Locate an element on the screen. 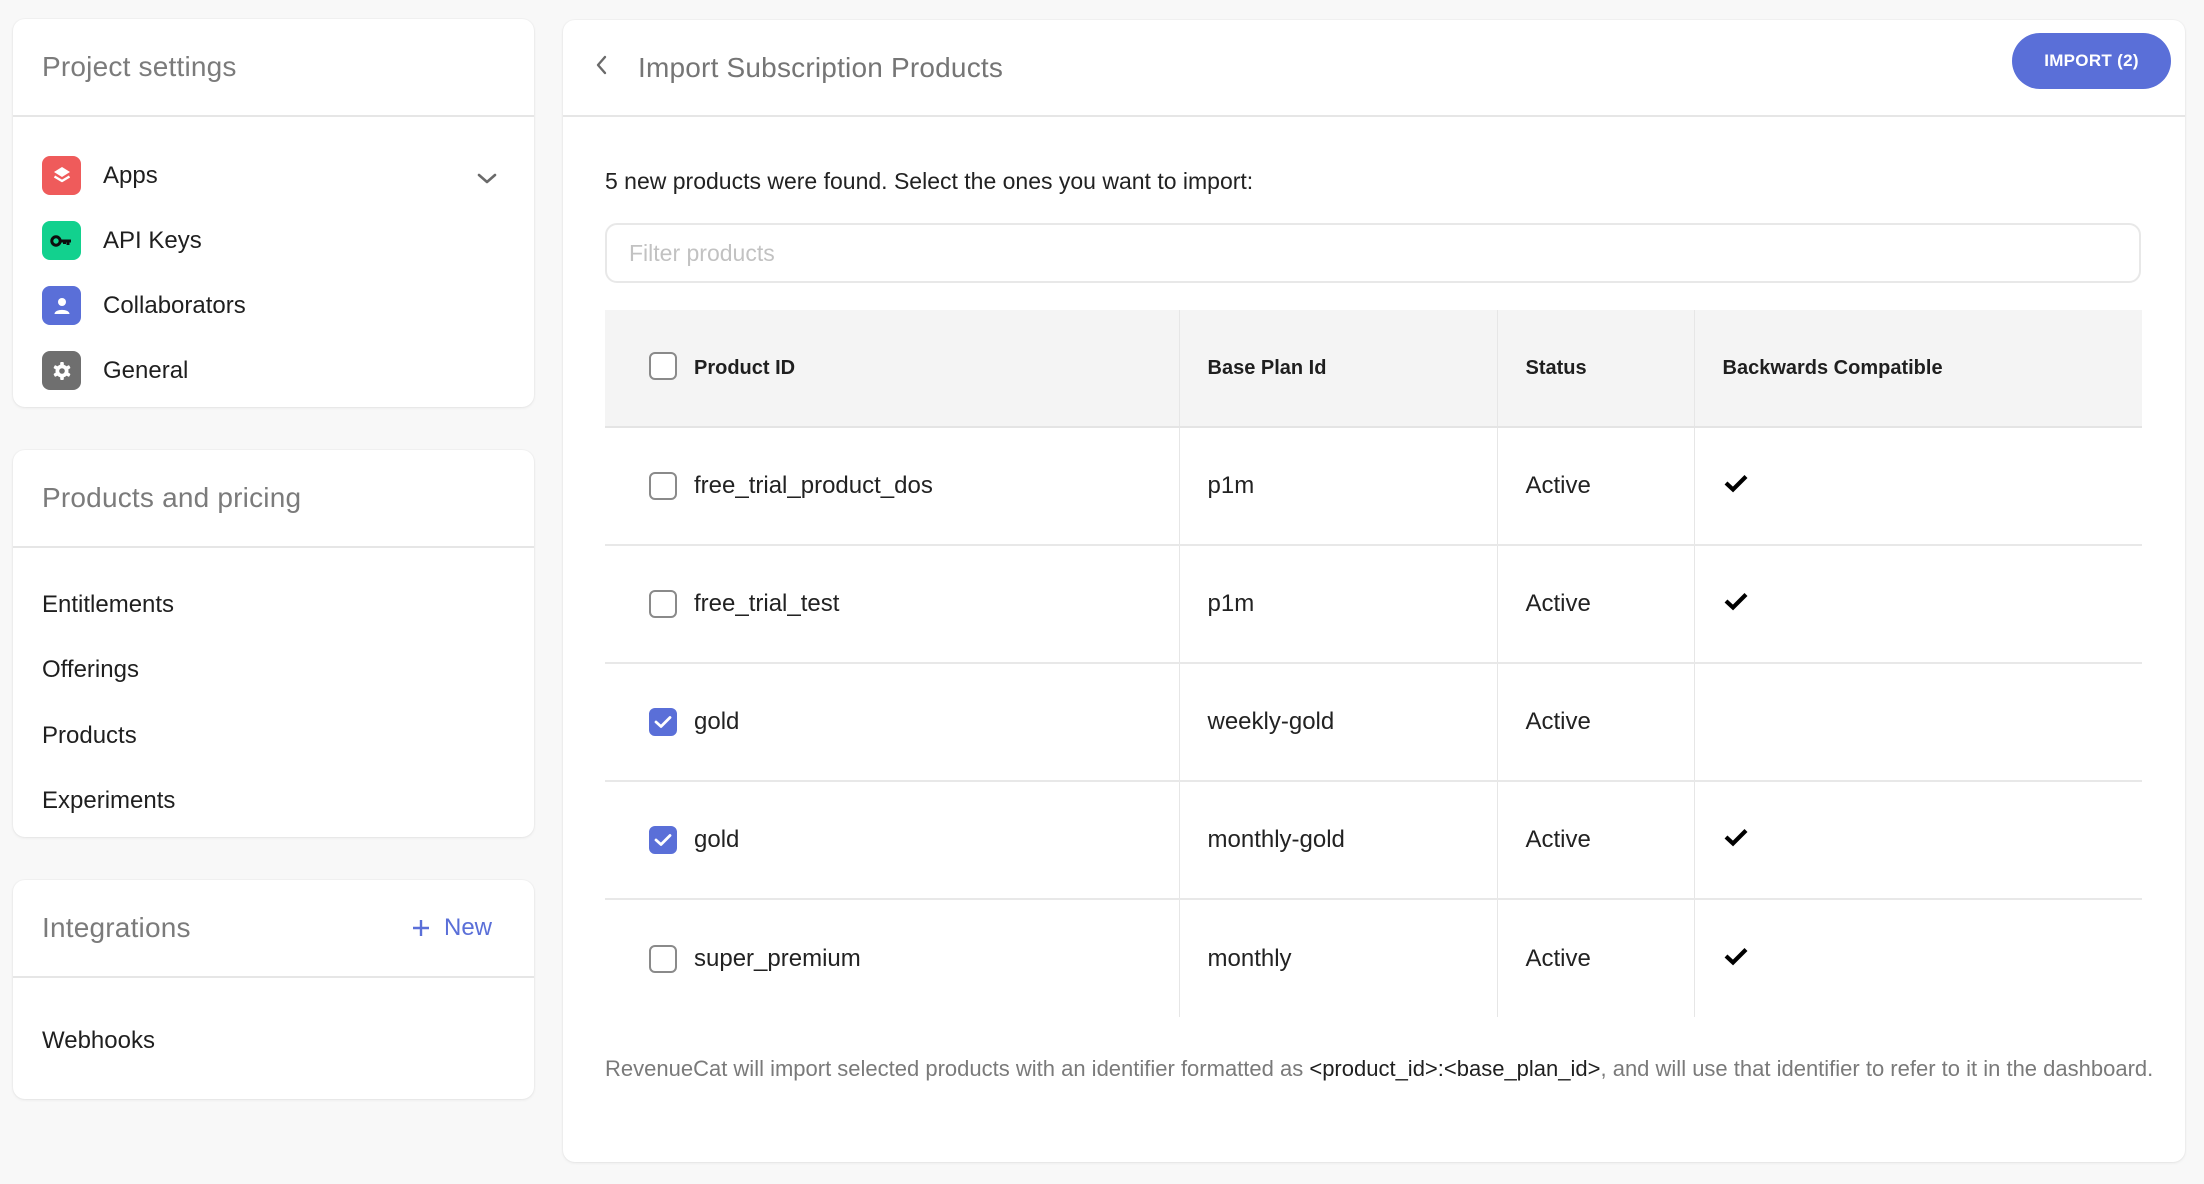  integrations-header: Integrations New is located at coordinates (273, 929).